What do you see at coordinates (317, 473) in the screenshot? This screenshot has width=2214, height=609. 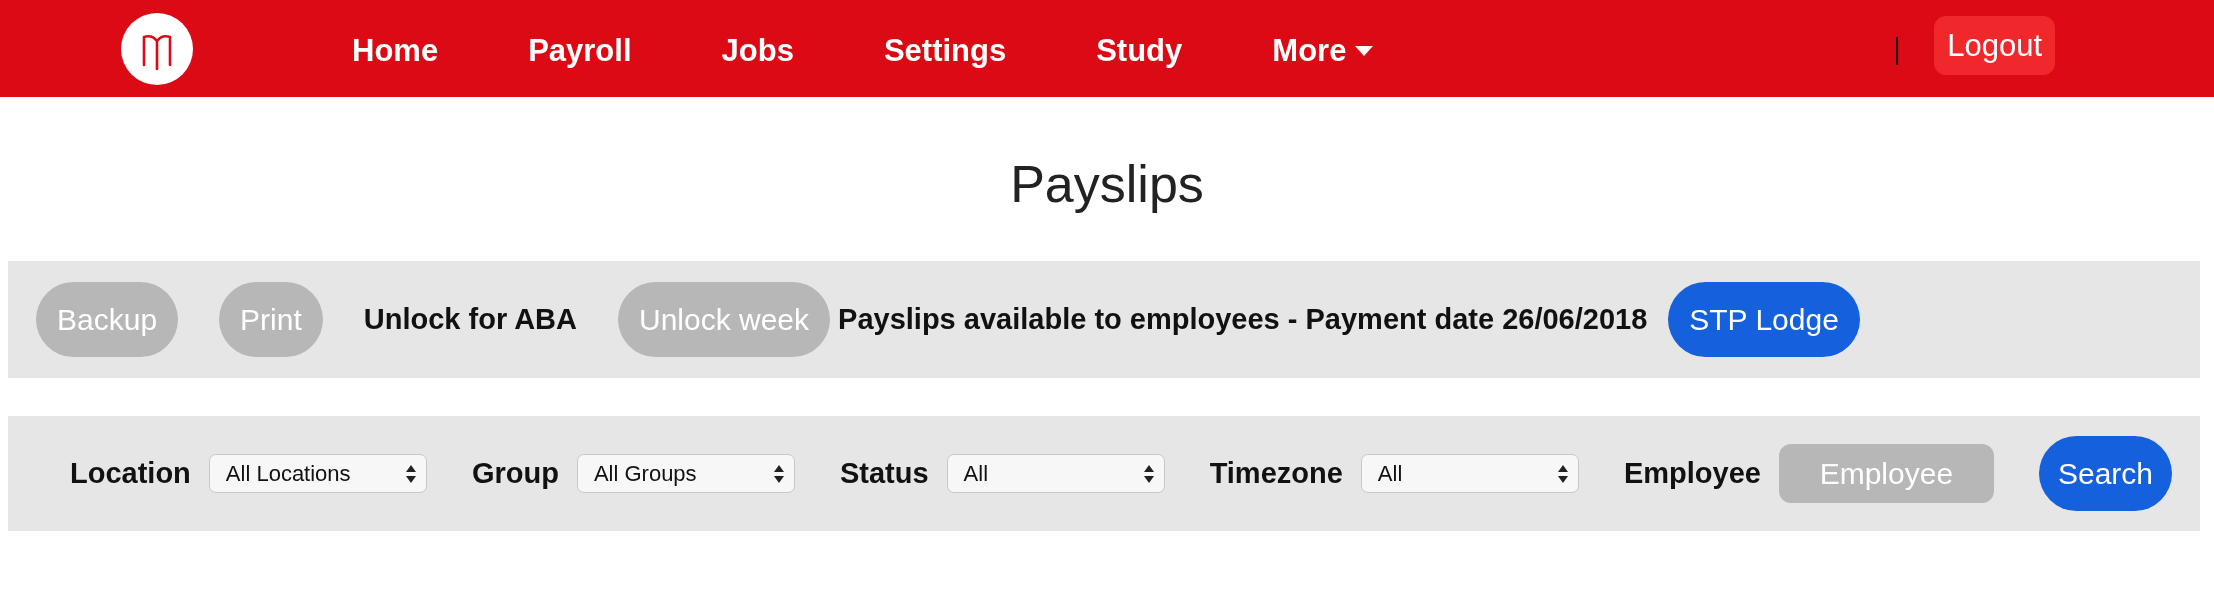 I see `dropdown: All Locations` at bounding box center [317, 473].